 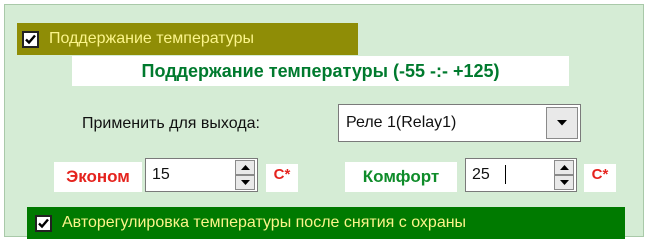 I want to click on output-select: Реле 1(Relay1), so click(x=459, y=123).